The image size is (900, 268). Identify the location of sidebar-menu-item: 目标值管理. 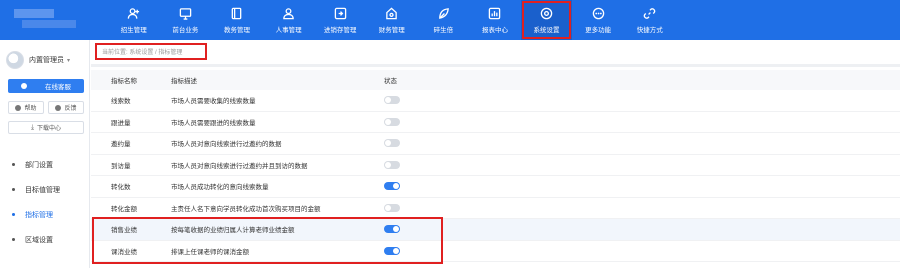
(45, 189).